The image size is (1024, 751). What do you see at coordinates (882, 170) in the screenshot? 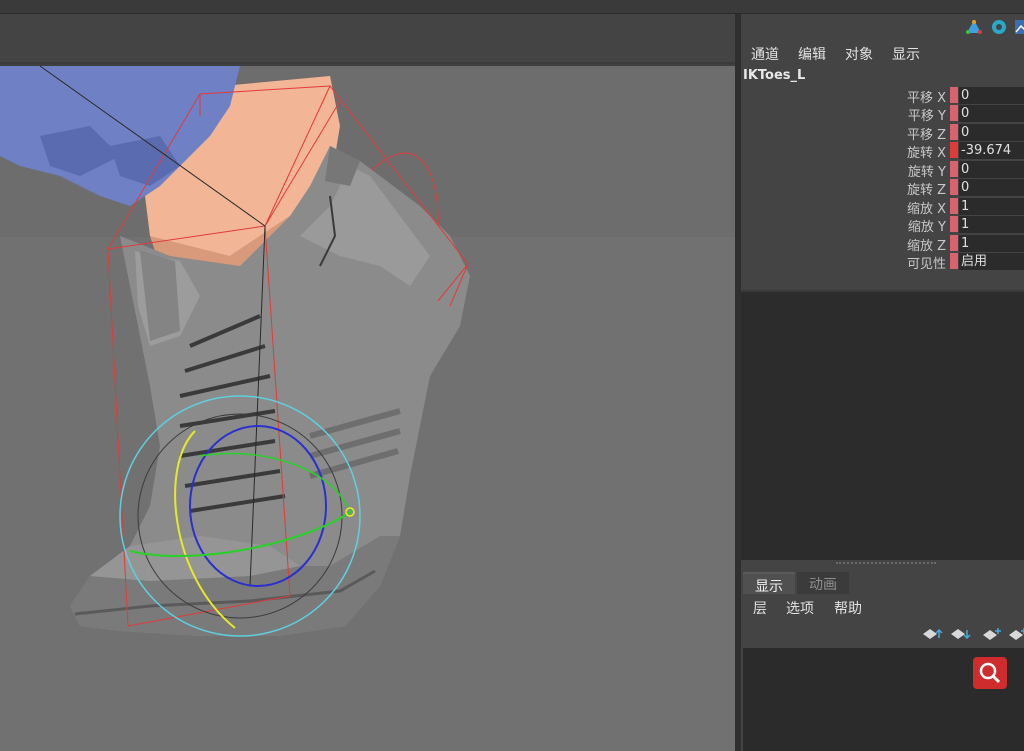
I see `attr-row-rotate-y: 旋转 Y 0` at bounding box center [882, 170].